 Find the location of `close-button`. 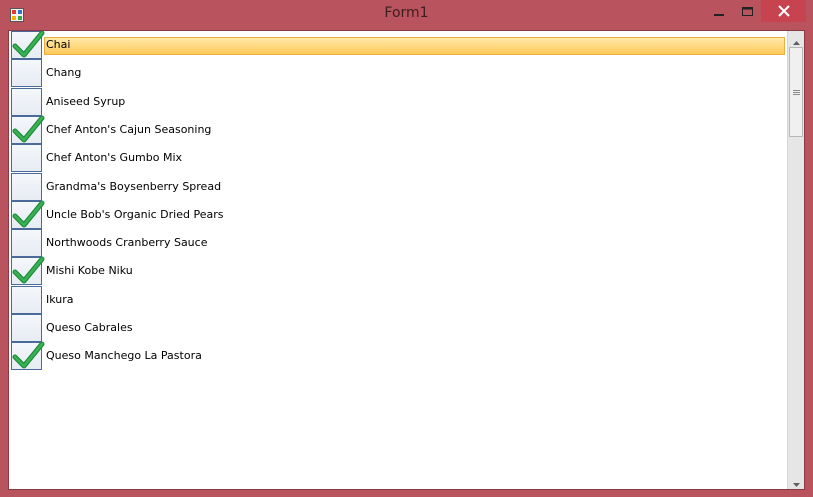

close-button is located at coordinates (783, 11).